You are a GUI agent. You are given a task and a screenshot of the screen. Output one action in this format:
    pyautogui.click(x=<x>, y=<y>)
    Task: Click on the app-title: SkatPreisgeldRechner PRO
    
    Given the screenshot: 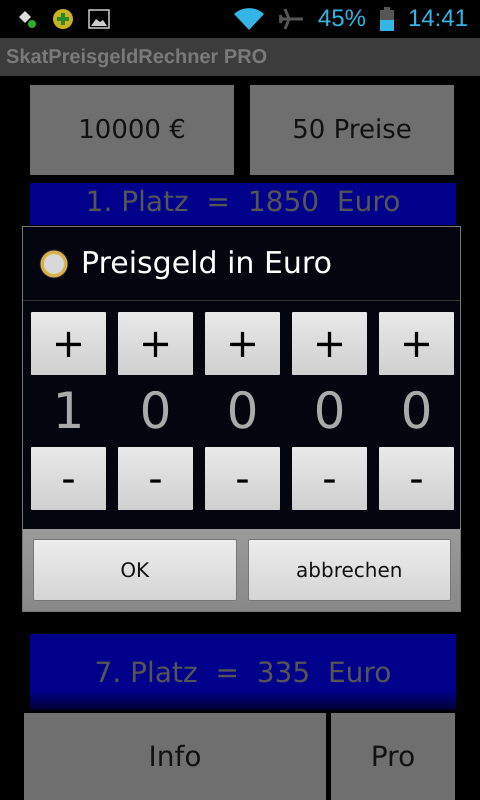 What is the action you would take?
    pyautogui.click(x=137, y=57)
    